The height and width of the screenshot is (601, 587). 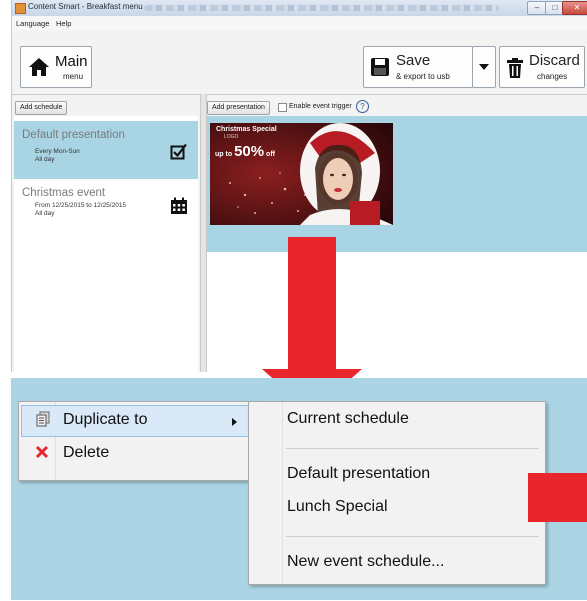 I want to click on event-trigger-label: Enable event trigger, so click(x=320, y=106).